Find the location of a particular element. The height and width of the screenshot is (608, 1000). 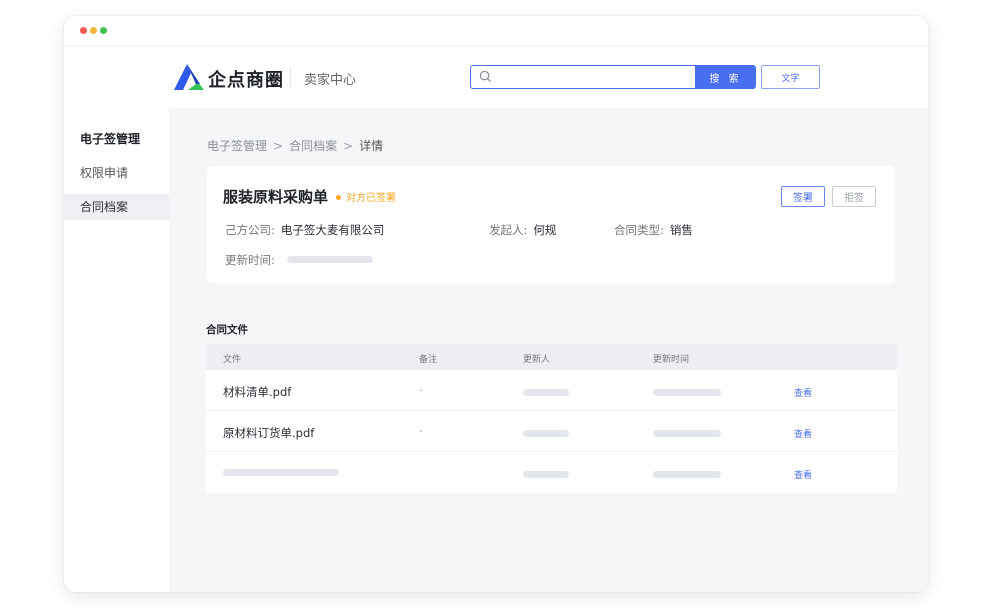

search-icon is located at coordinates (485, 76).